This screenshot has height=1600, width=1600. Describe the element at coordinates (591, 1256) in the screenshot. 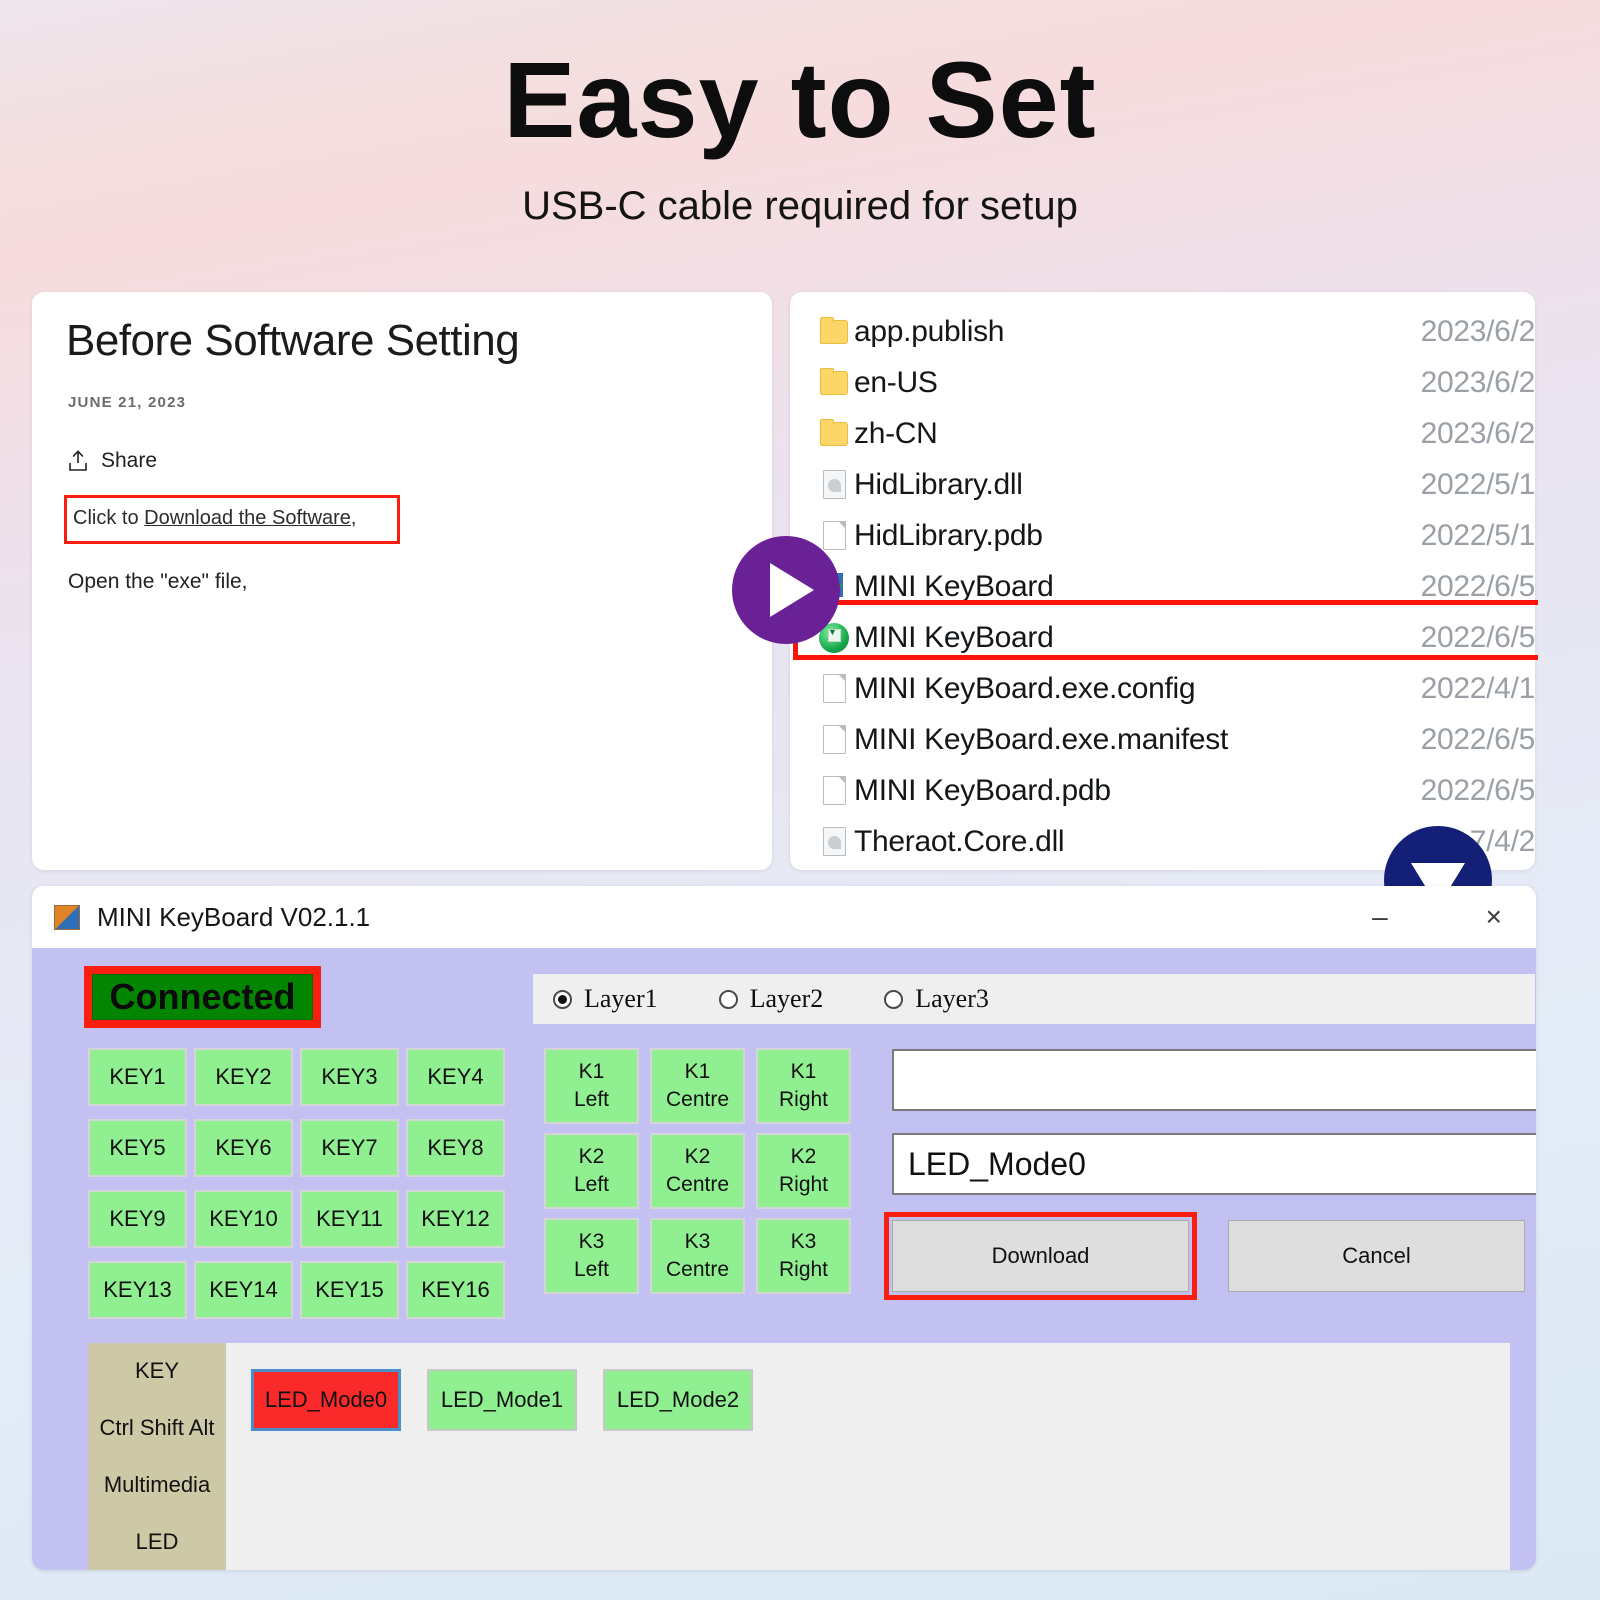

I see `k-button: K3 Left` at that location.